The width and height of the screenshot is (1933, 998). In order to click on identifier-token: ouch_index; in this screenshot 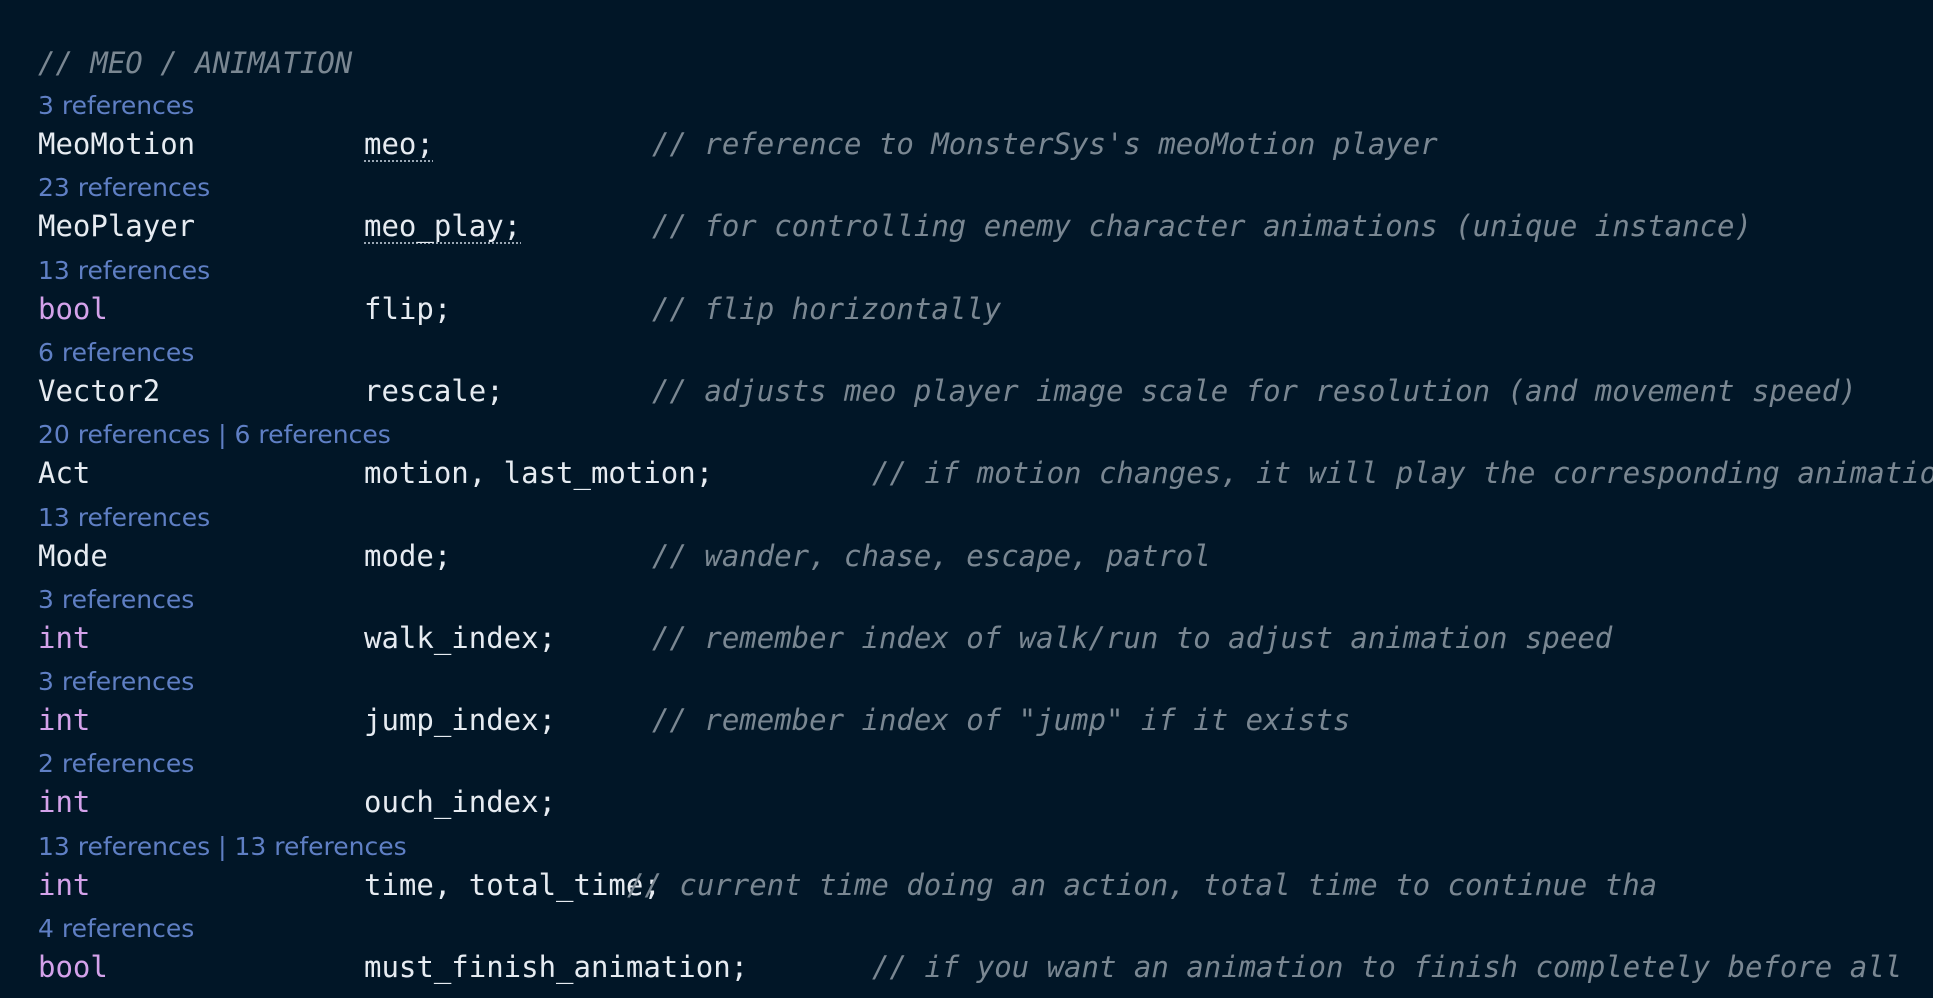, I will do `click(460, 802)`.